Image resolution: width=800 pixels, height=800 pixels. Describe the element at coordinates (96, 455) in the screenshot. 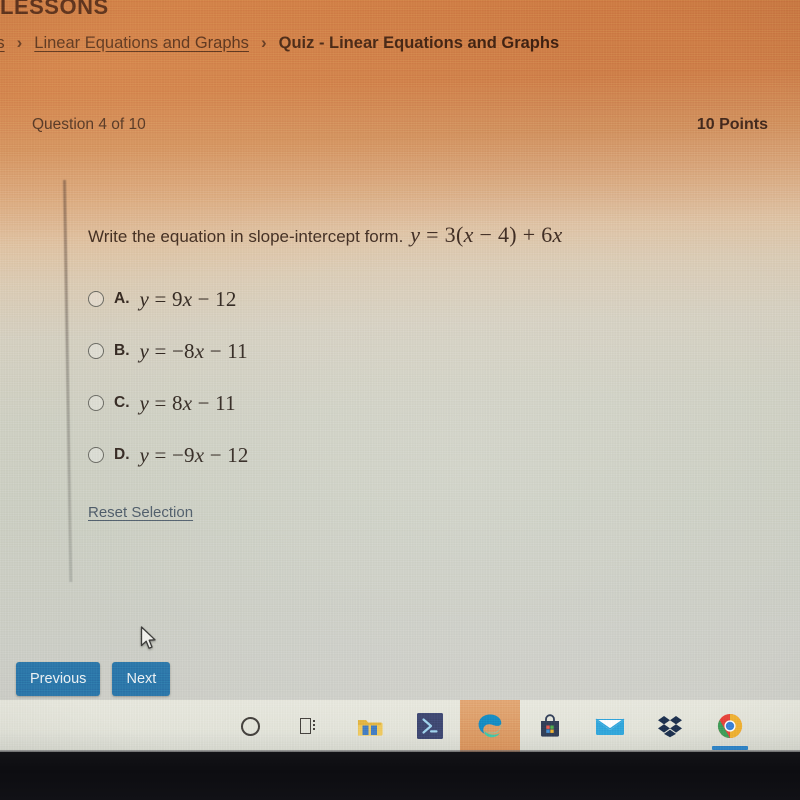

I see `radio-button-d` at that location.